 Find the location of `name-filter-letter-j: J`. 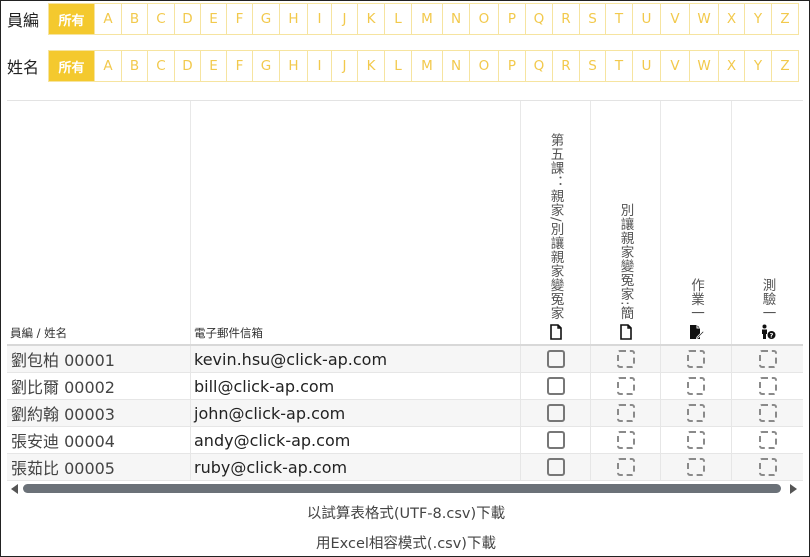

name-filter-letter-j: J is located at coordinates (345, 66).